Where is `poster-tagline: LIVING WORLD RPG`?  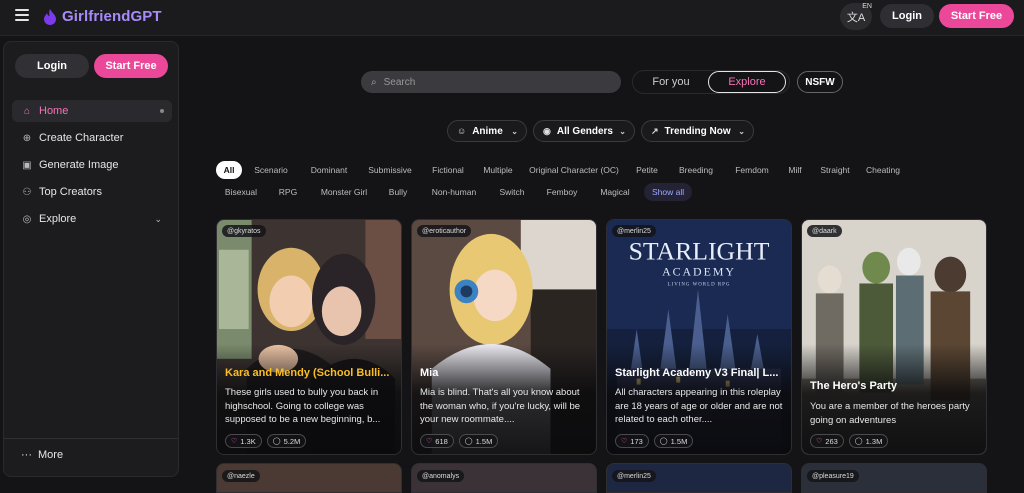 poster-tagline: LIVING WORLD RPG is located at coordinates (699, 284).